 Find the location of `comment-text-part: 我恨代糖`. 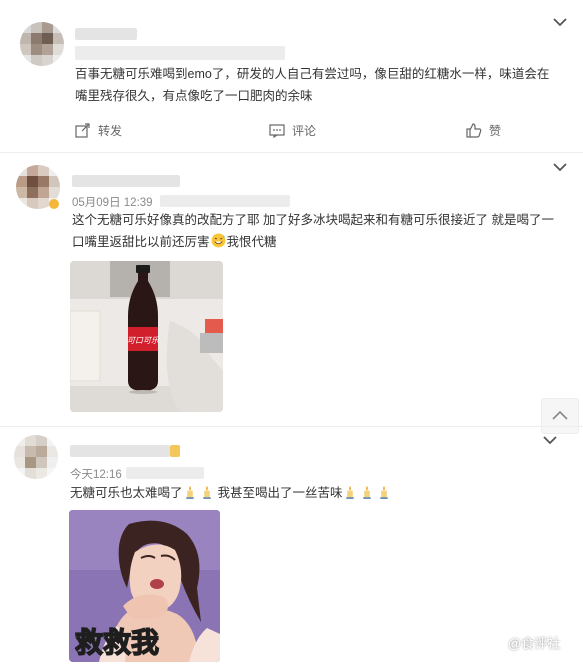

comment-text-part: 我恨代糖 is located at coordinates (251, 242).